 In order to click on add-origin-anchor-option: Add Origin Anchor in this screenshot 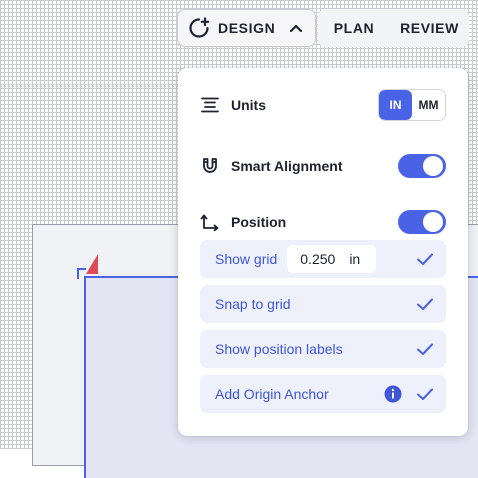, I will do `click(323, 394)`.